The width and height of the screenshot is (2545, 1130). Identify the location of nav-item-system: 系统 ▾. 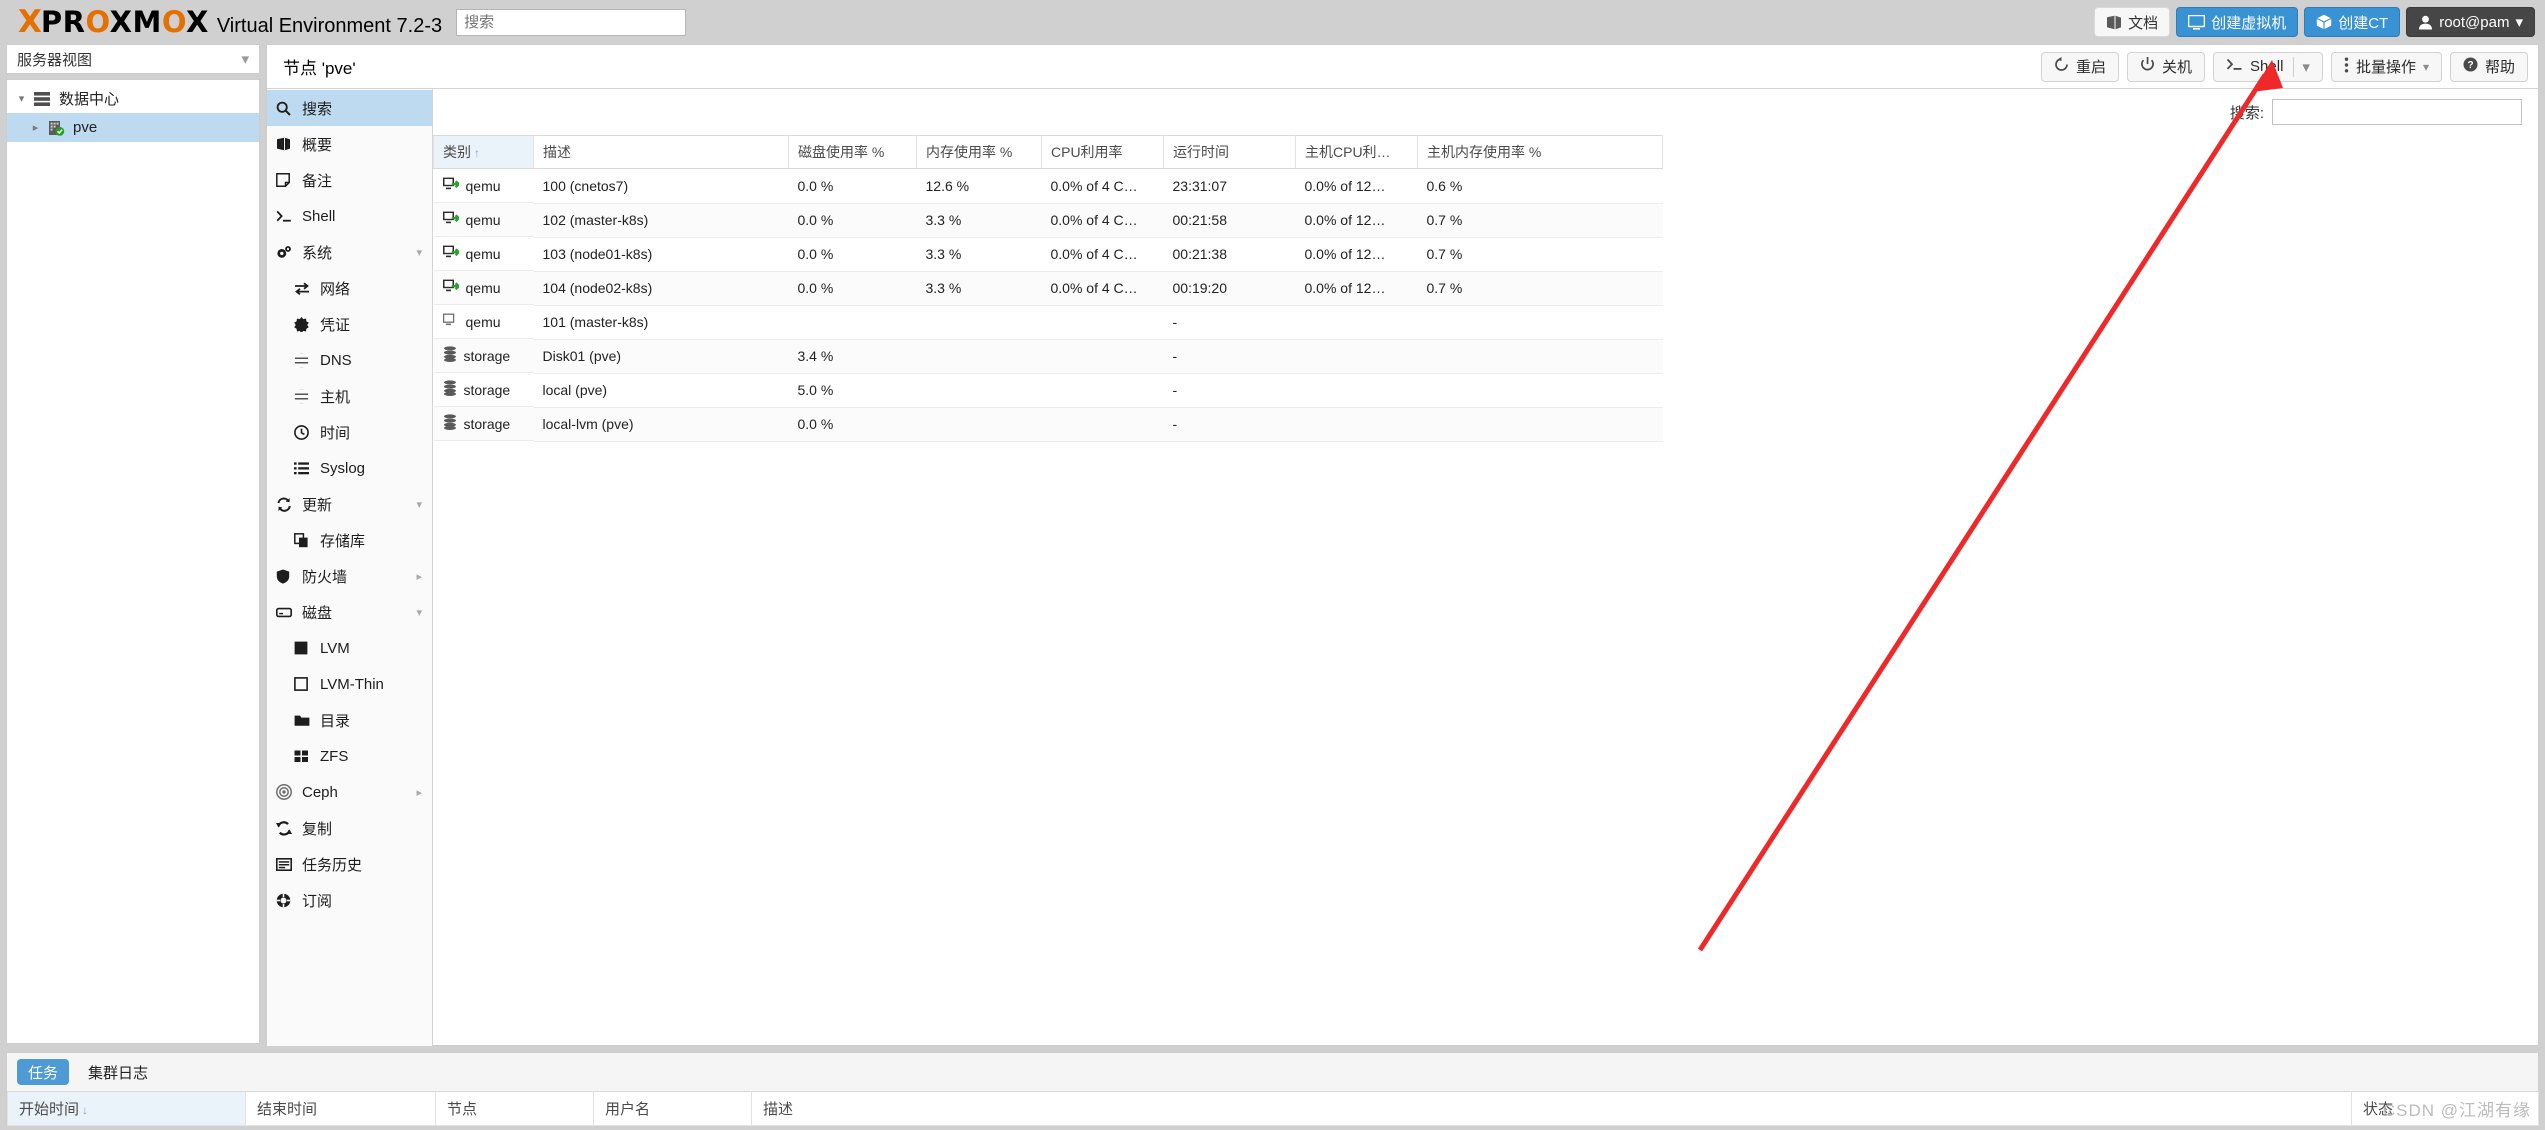
(349, 252).